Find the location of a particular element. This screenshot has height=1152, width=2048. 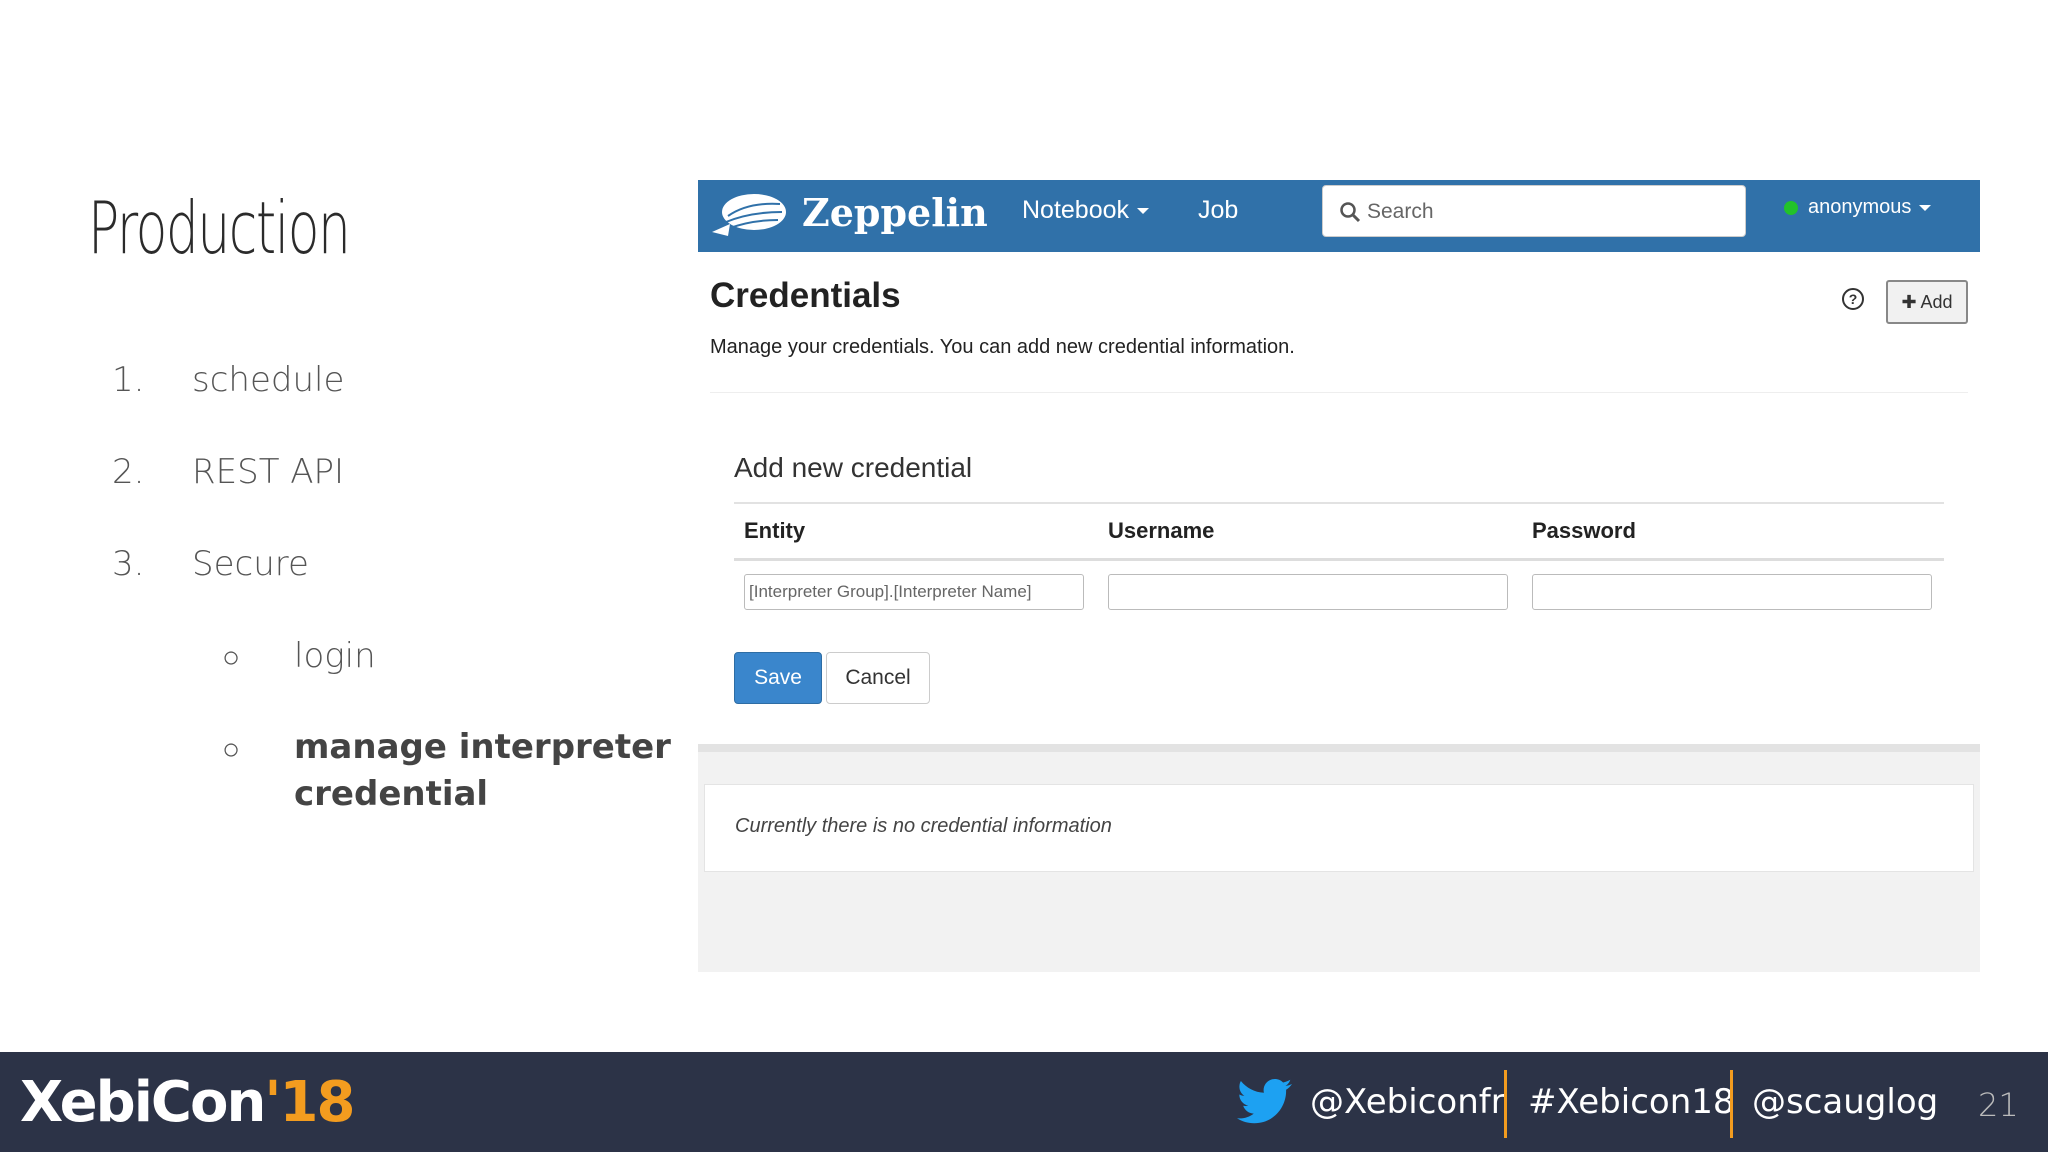

zeppelin-navbar: Zeppelin Notebook Job Search anonymous is located at coordinates (1339, 216).